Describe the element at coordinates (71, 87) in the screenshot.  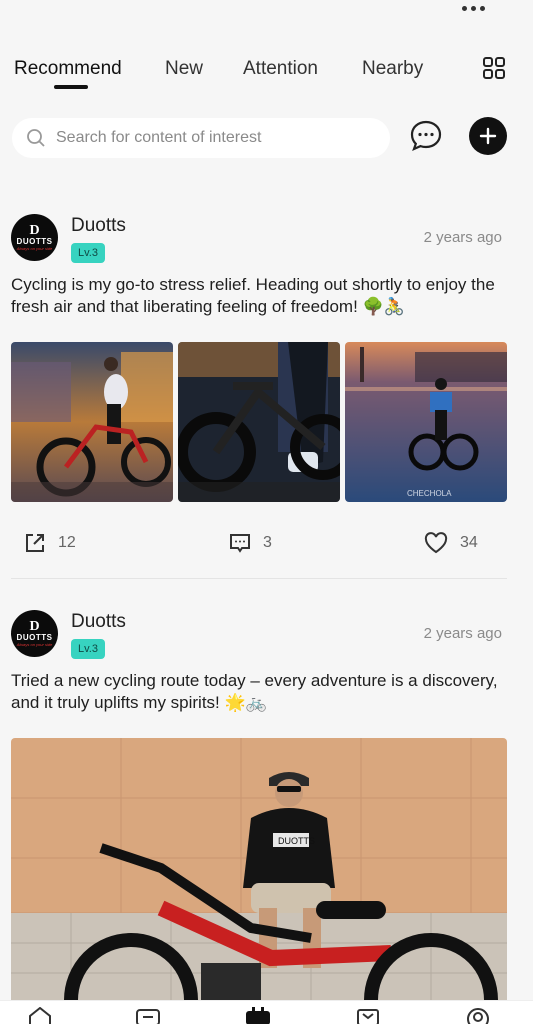
I see `active-tab-indicator` at that location.